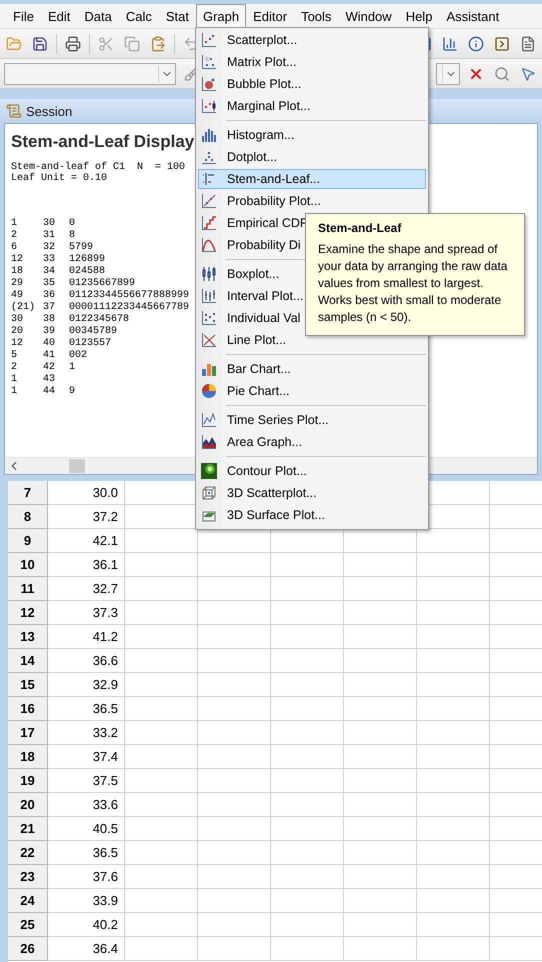 The image size is (542, 962). Describe the element at coordinates (86, 517) in the screenshot. I see `table-cell: 37.2` at that location.